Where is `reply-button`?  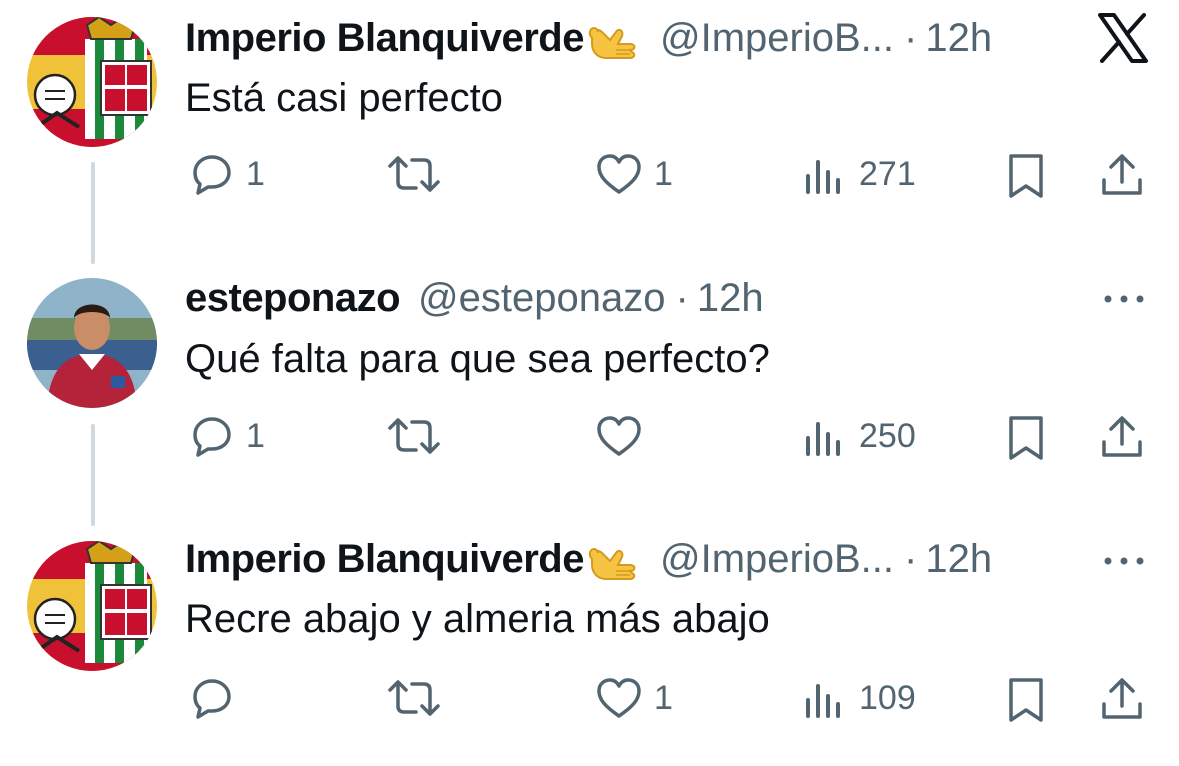 reply-button is located at coordinates (218, 698).